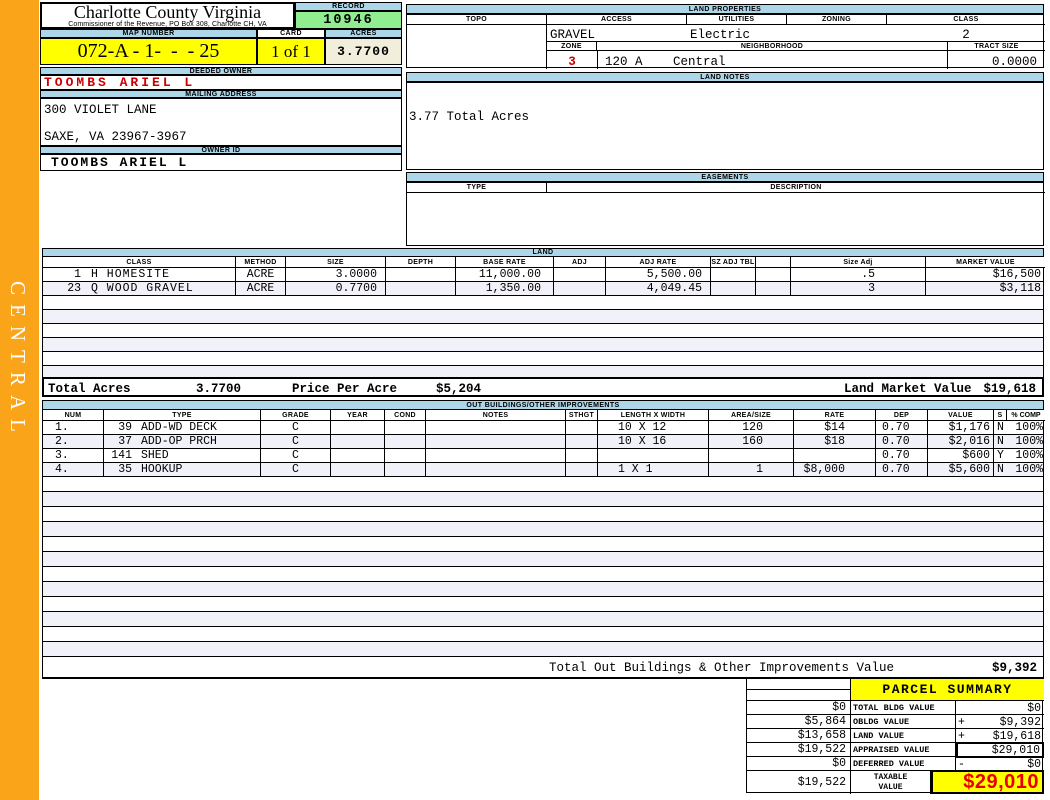 The image size is (1050, 800). What do you see at coordinates (751, 455) in the screenshot?
I see `ob-area` at bounding box center [751, 455].